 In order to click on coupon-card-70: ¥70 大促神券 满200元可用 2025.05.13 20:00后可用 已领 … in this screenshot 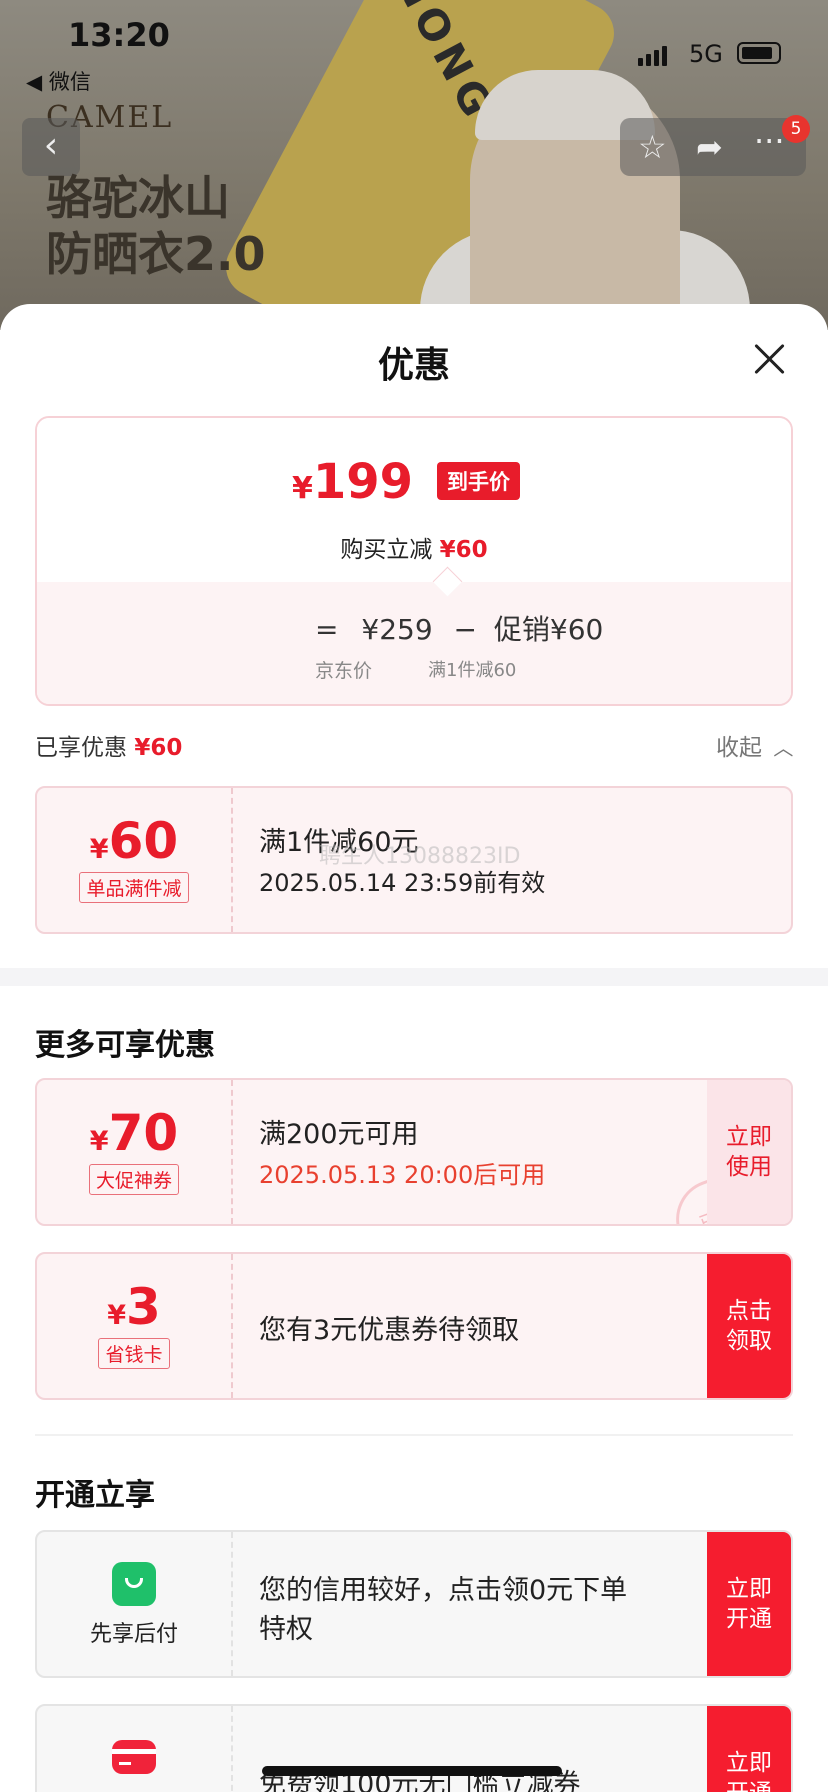, I will do `click(414, 1152)`.